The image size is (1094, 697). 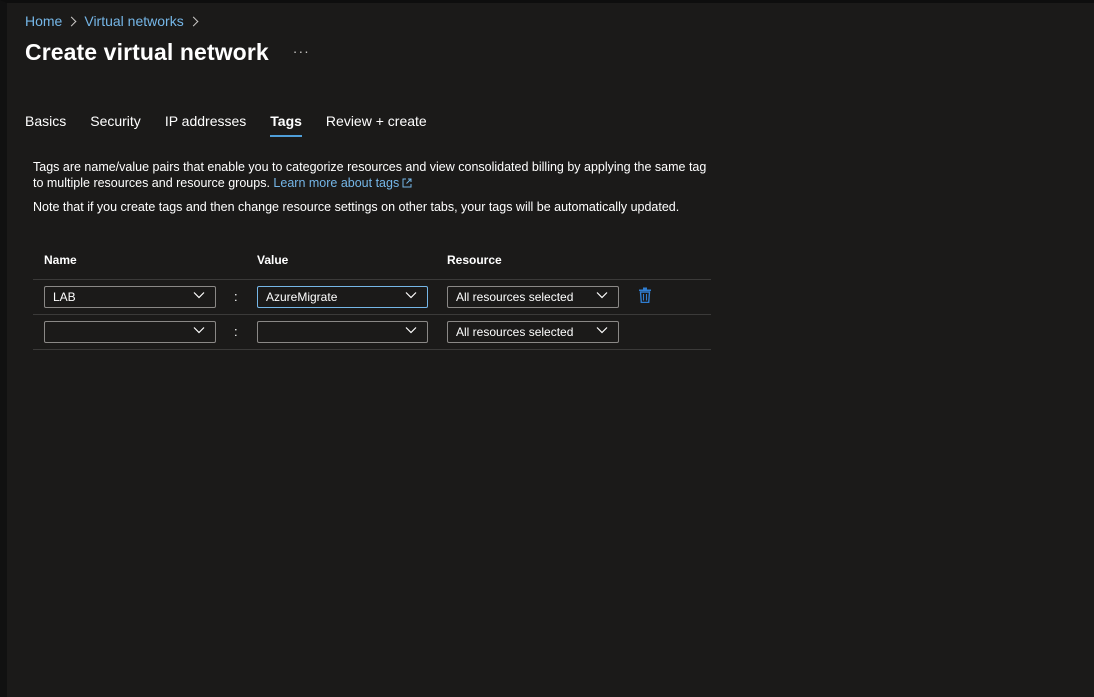 What do you see at coordinates (115, 125) in the screenshot?
I see `tab-security: Security` at bounding box center [115, 125].